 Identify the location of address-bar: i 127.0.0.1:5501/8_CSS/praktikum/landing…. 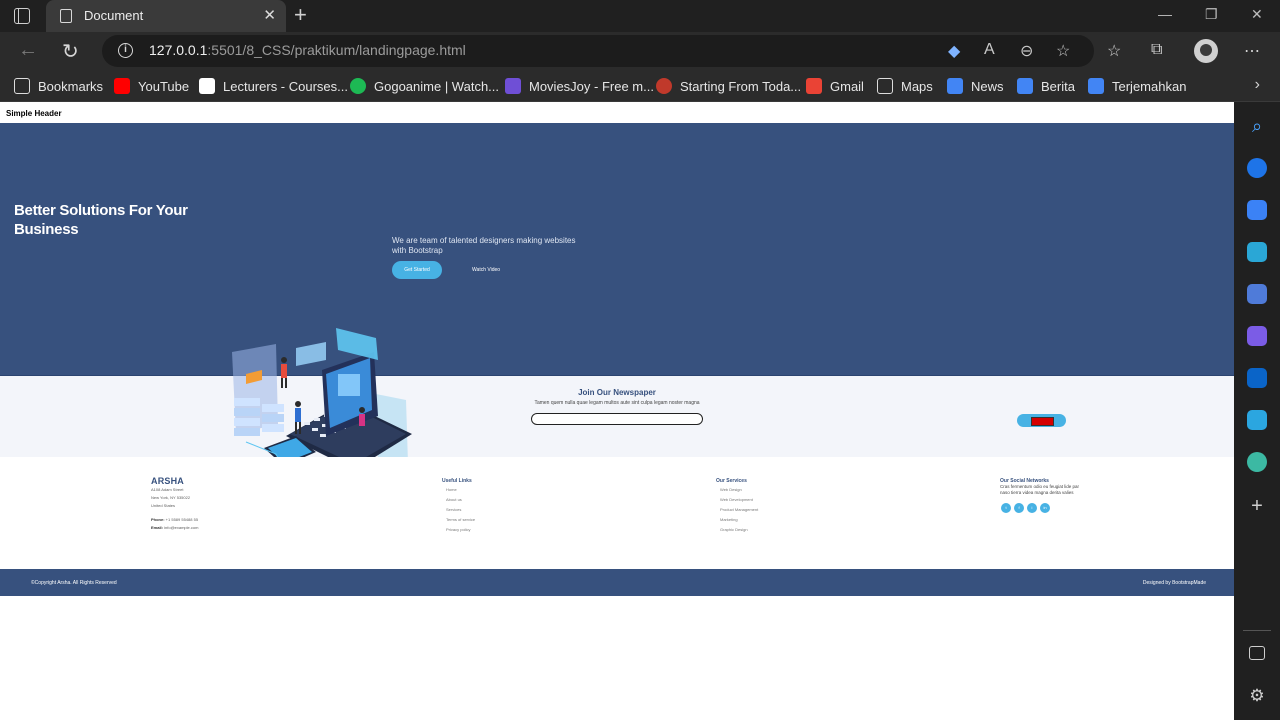
(598, 51).